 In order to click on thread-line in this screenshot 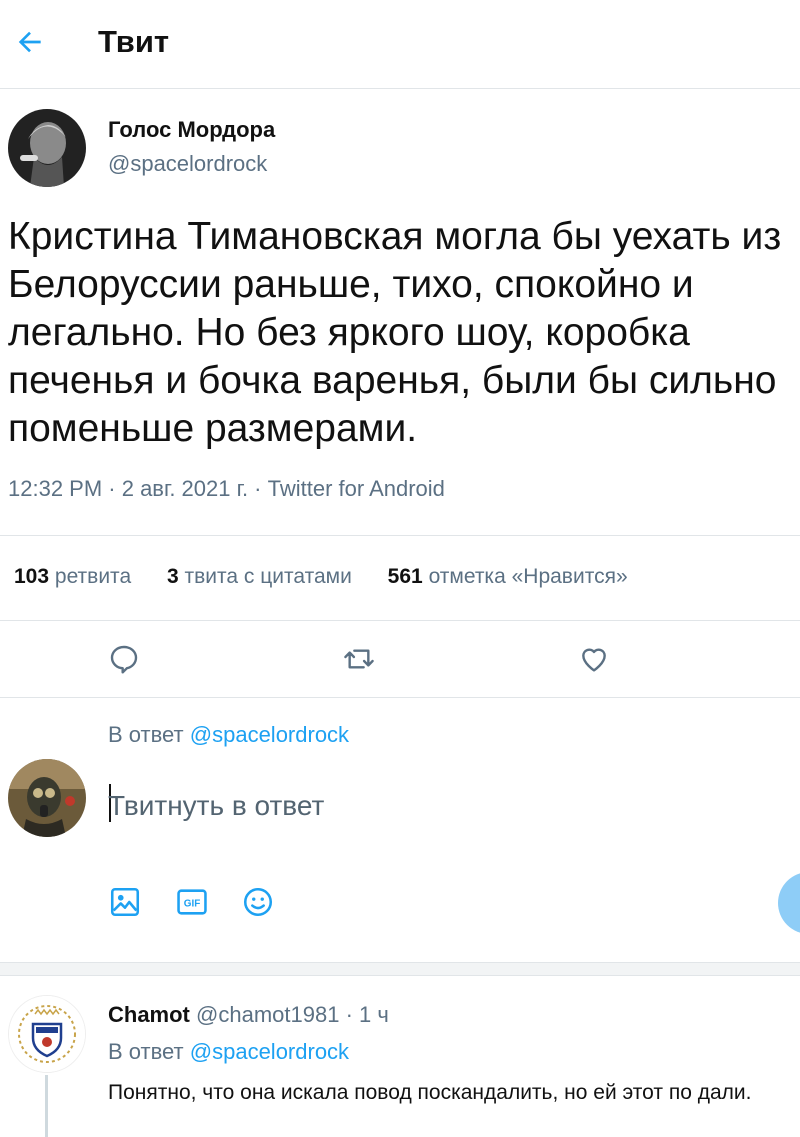, I will do `click(46, 1106)`.